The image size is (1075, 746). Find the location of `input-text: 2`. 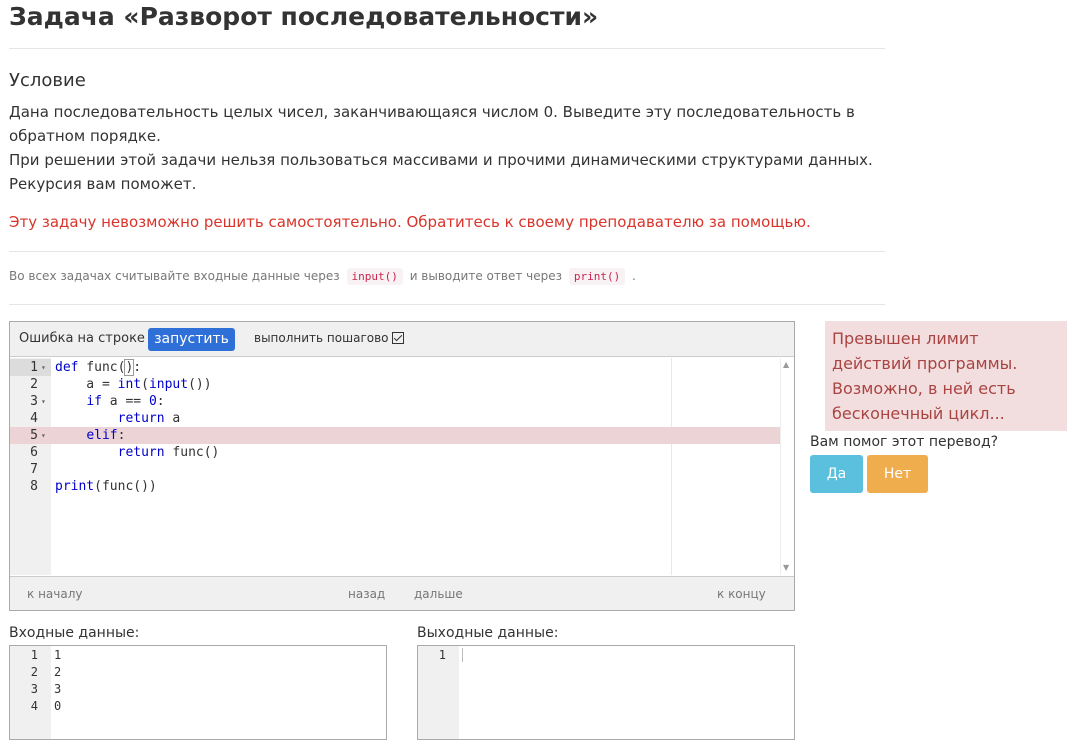

input-text: 2 is located at coordinates (58, 672).